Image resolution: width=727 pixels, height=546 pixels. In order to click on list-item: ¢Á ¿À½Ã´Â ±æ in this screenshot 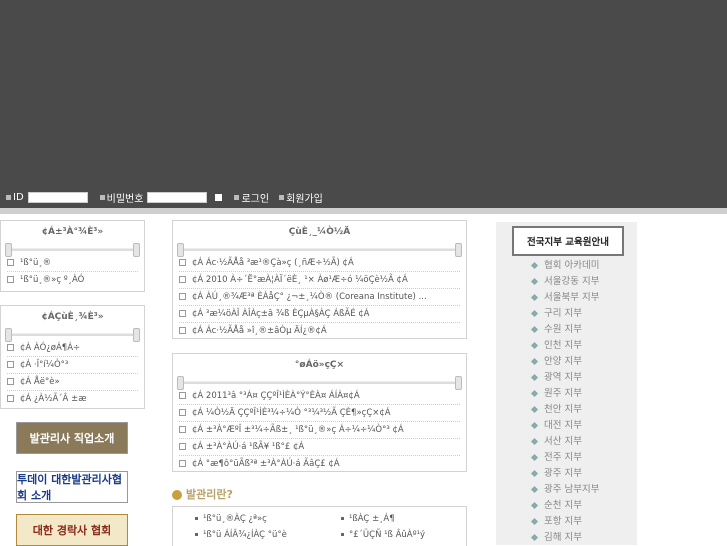, I will do `click(72, 399)`.